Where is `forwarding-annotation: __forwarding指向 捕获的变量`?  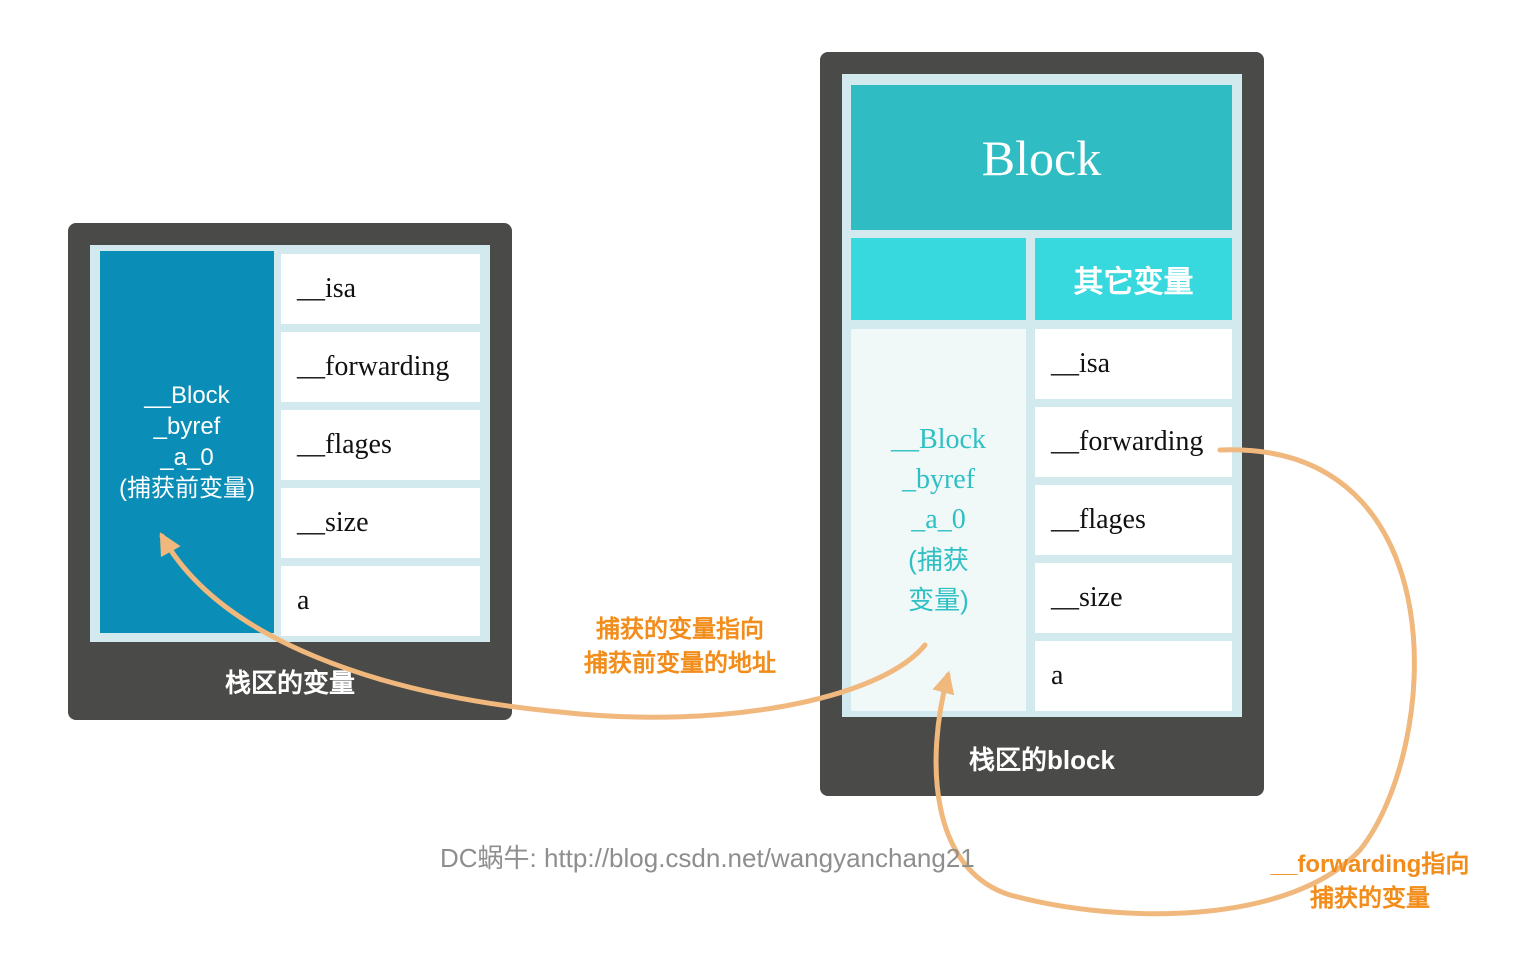
forwarding-annotation: __forwarding指向 捕获的变量 is located at coordinates (1370, 882).